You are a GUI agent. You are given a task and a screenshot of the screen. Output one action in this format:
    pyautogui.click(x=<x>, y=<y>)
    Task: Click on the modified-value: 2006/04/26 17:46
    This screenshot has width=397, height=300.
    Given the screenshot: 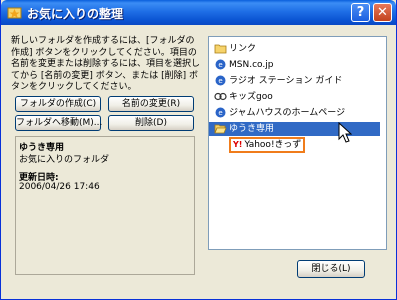 What is the action you would take?
    pyautogui.click(x=59, y=187)
    